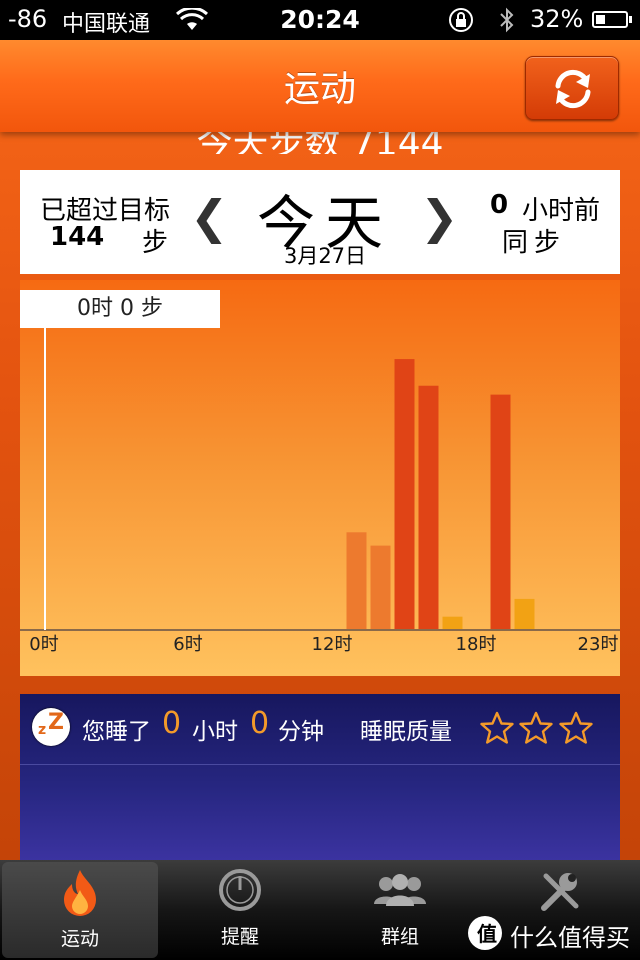 Image resolution: width=640 pixels, height=960 pixels. I want to click on status-bar: -86 中国联通 20:24 32%, so click(320, 20).